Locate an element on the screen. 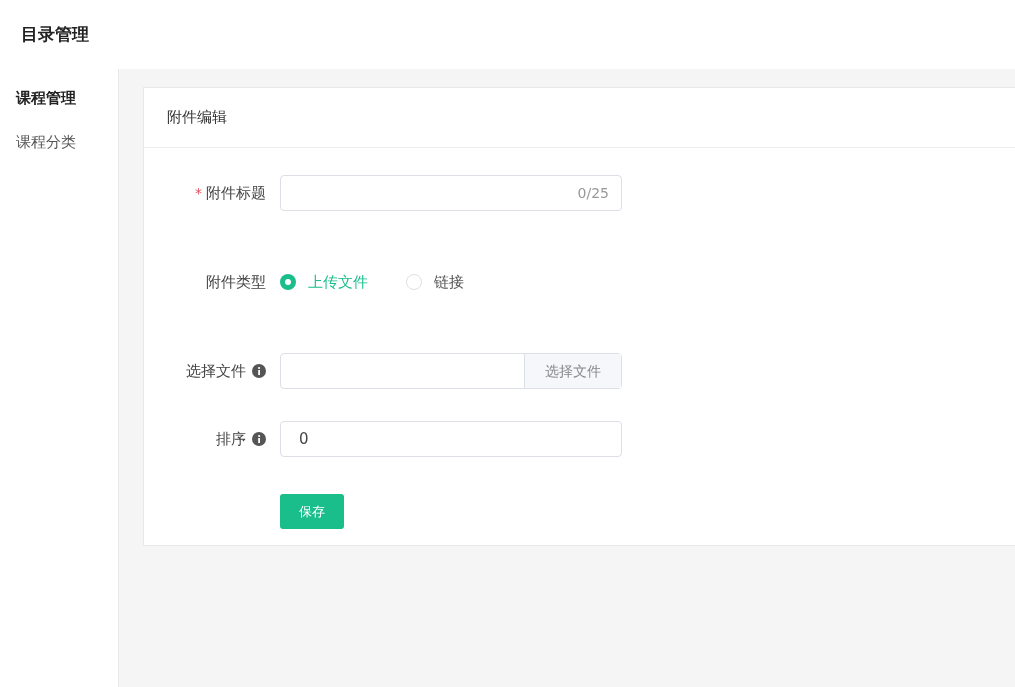 The image size is (1015, 687). sidebar-item: 课程管理 is located at coordinates (67, 98).